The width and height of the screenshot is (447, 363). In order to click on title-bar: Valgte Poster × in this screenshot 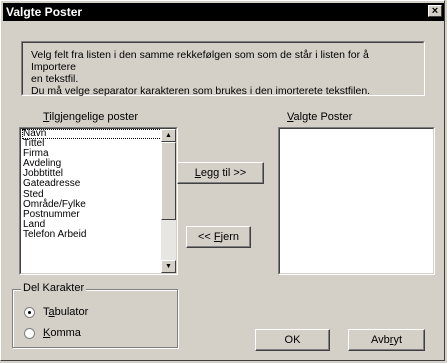, I will do `click(223, 12)`.